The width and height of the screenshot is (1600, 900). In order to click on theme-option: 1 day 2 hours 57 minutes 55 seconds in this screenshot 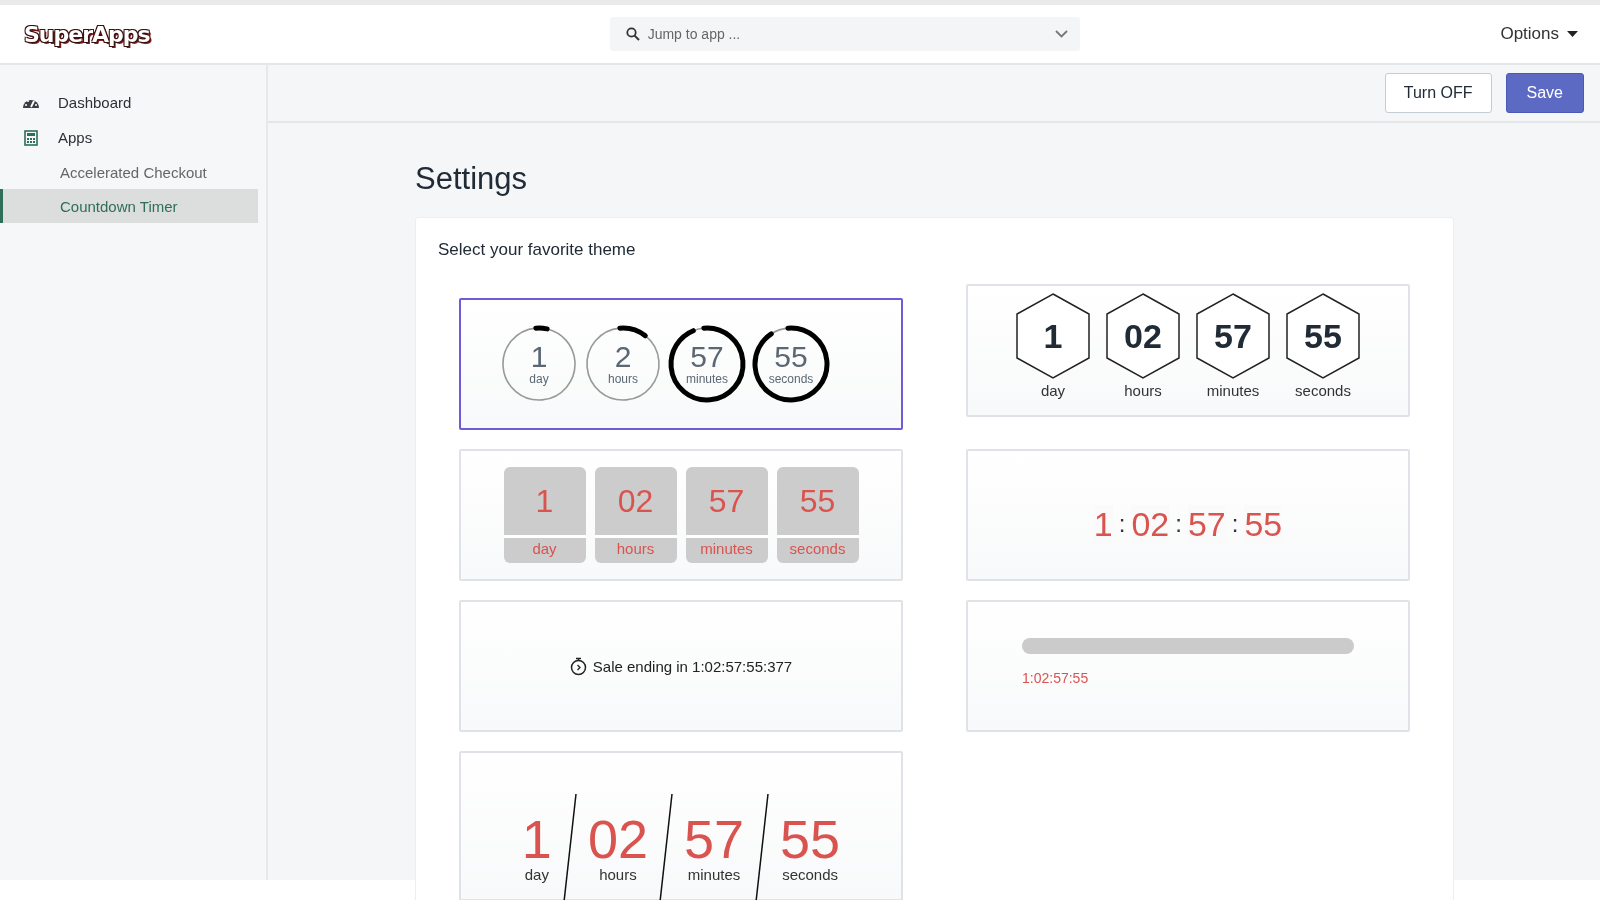, I will do `click(681, 364)`.